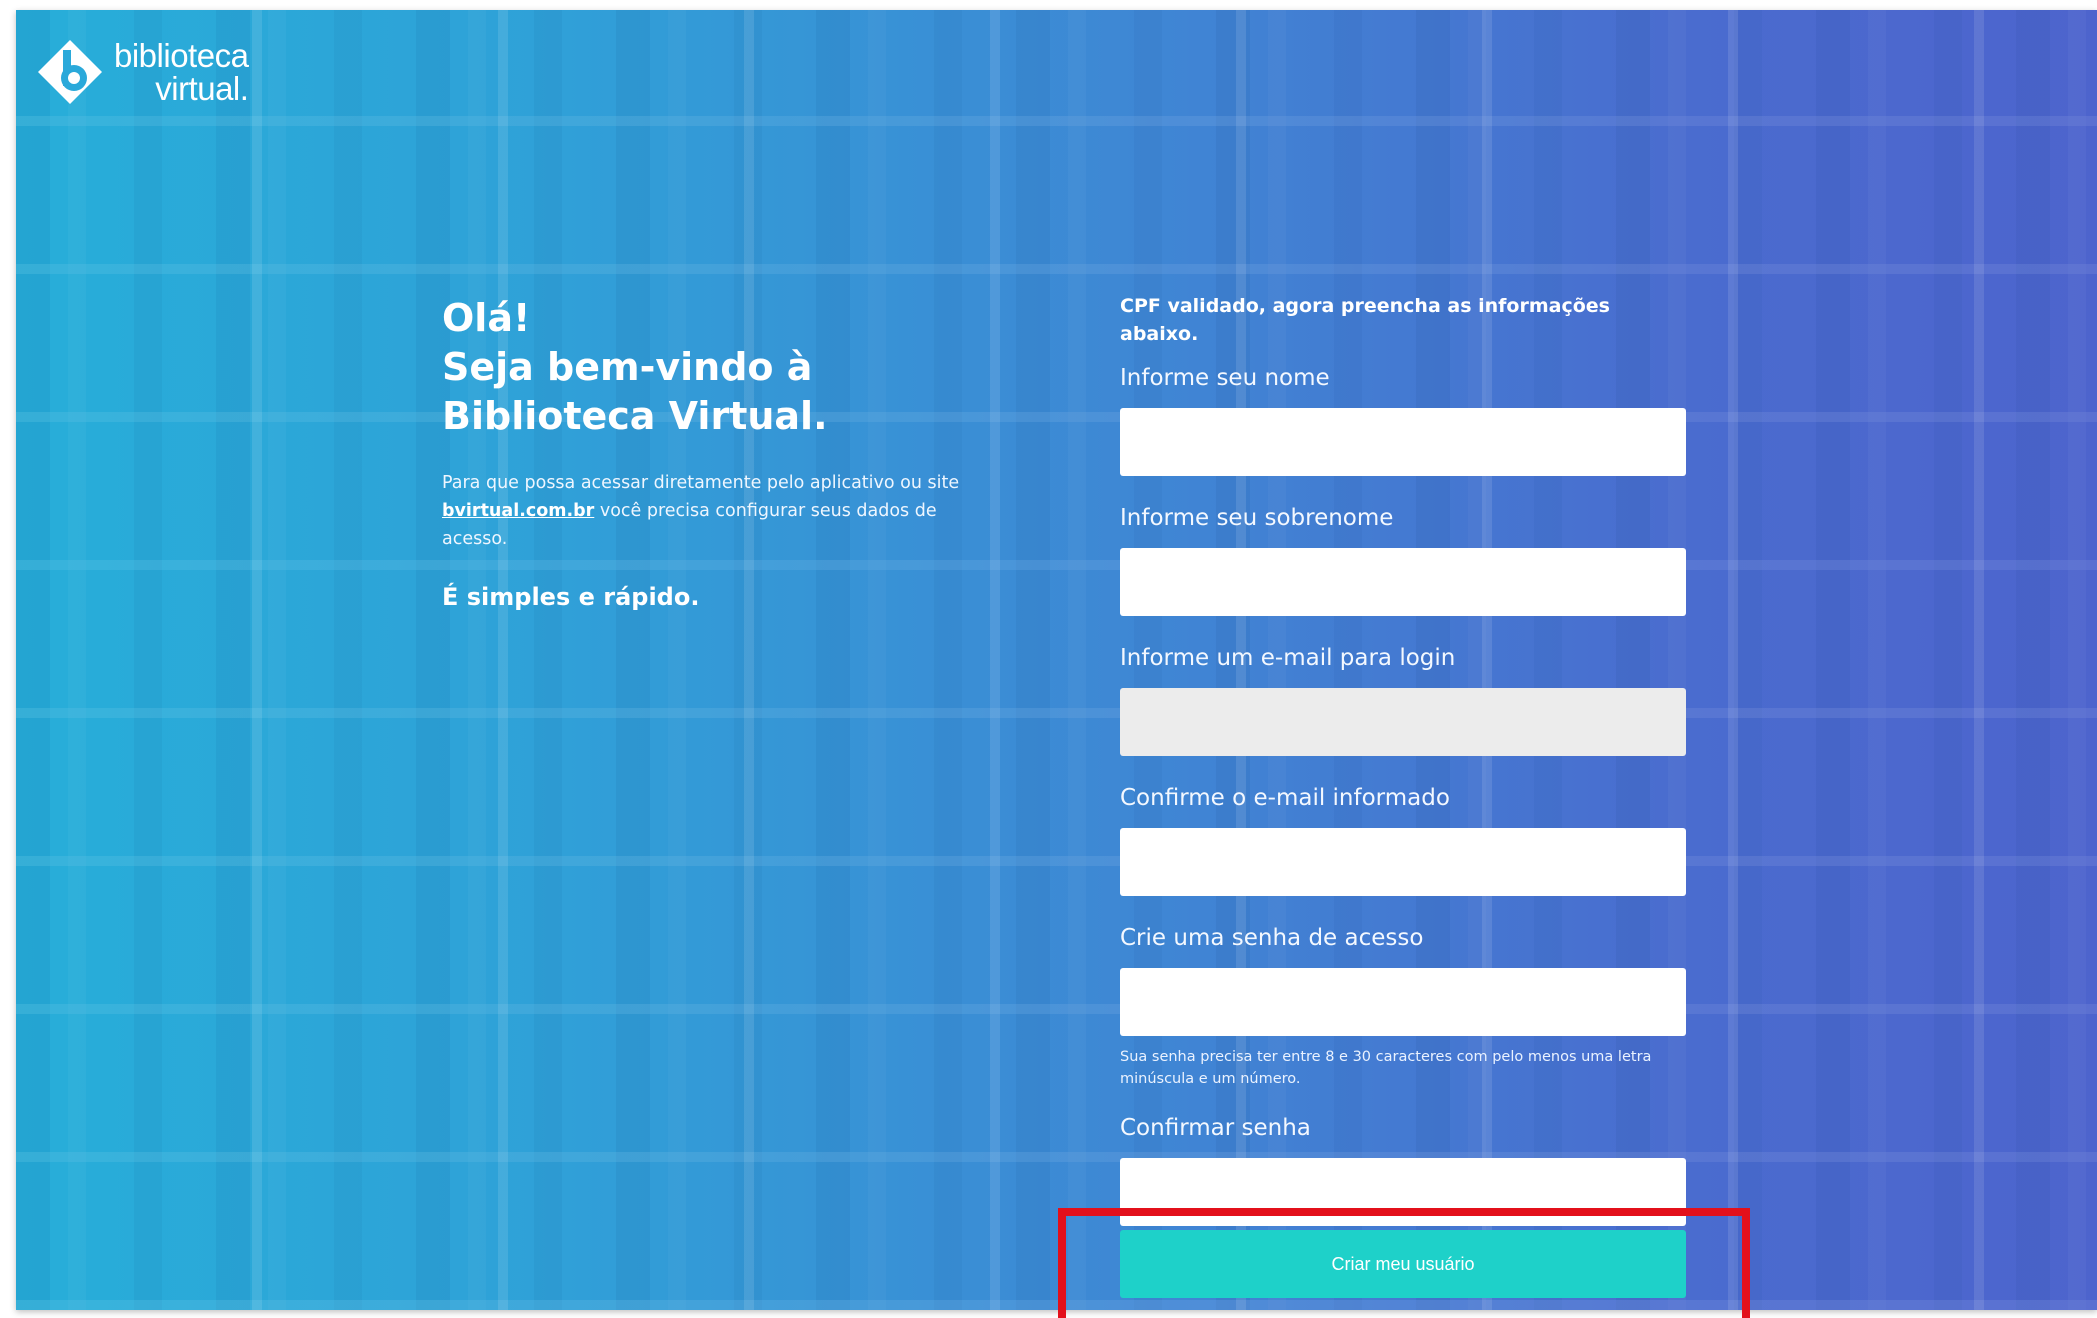  I want to click on brand-name-line1: biblioteca, so click(181, 55).